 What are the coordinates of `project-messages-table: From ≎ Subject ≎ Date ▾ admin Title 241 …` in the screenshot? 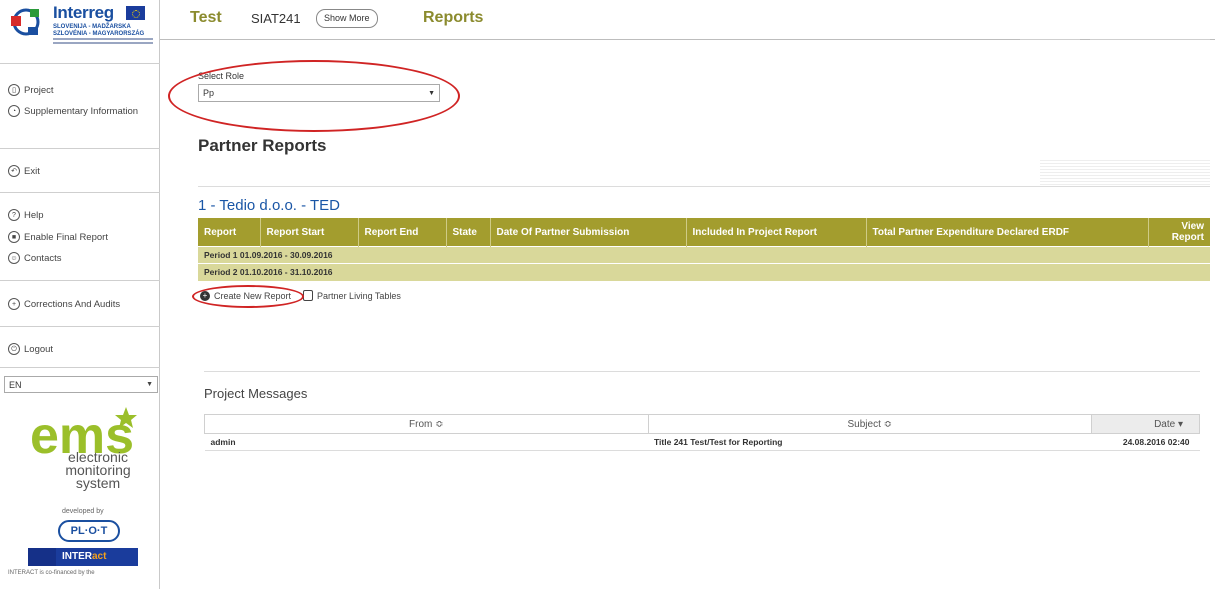 It's located at (702, 432).